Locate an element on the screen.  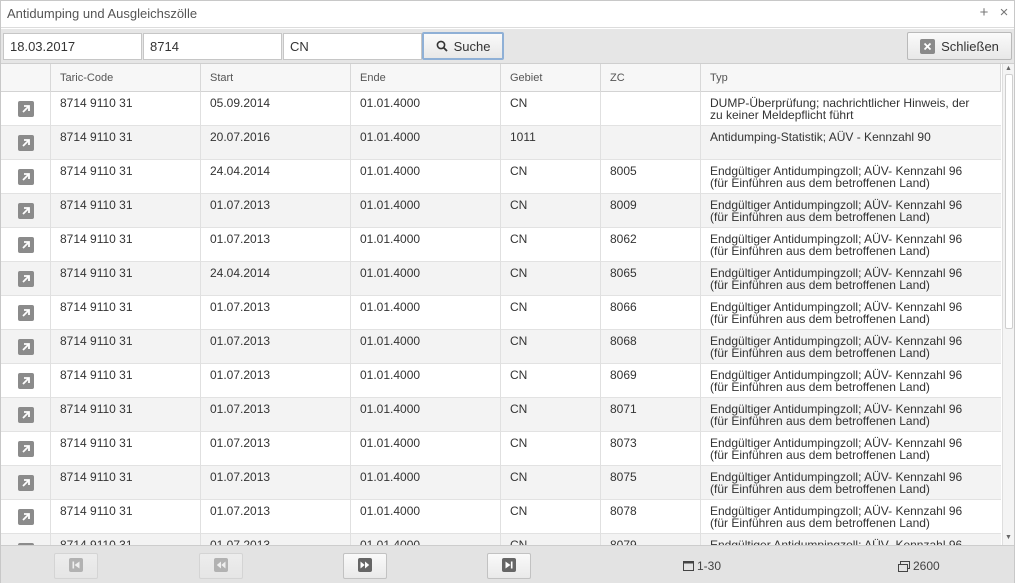
first-page-button is located at coordinates (76, 566).